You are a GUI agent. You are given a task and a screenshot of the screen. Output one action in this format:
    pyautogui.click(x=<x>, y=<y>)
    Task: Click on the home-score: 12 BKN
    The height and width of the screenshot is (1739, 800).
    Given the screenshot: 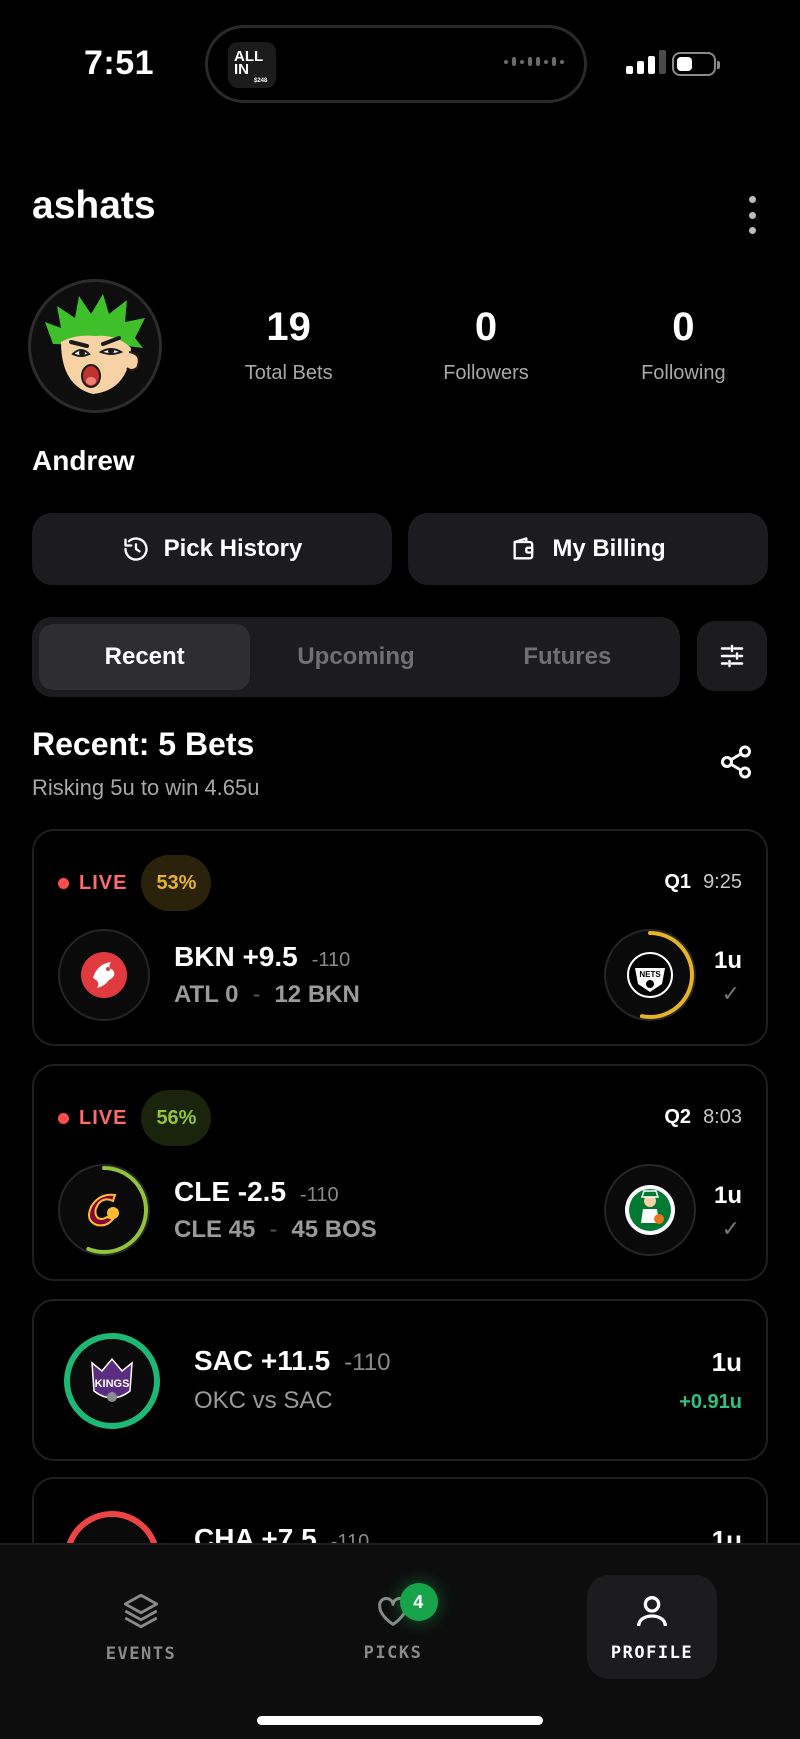 What is the action you would take?
    pyautogui.click(x=317, y=994)
    